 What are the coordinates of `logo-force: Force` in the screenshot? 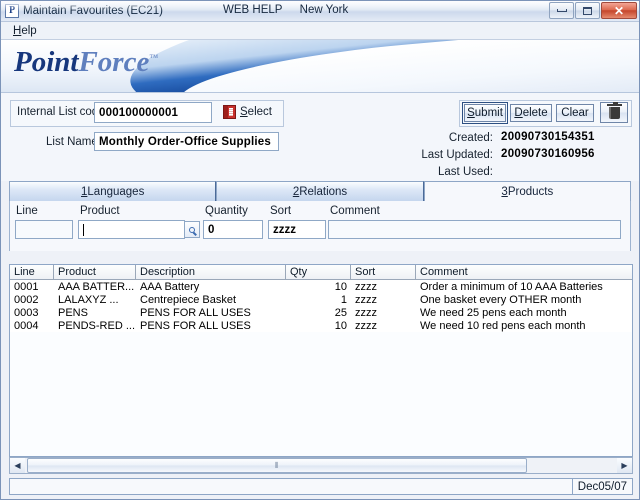 It's located at (114, 62).